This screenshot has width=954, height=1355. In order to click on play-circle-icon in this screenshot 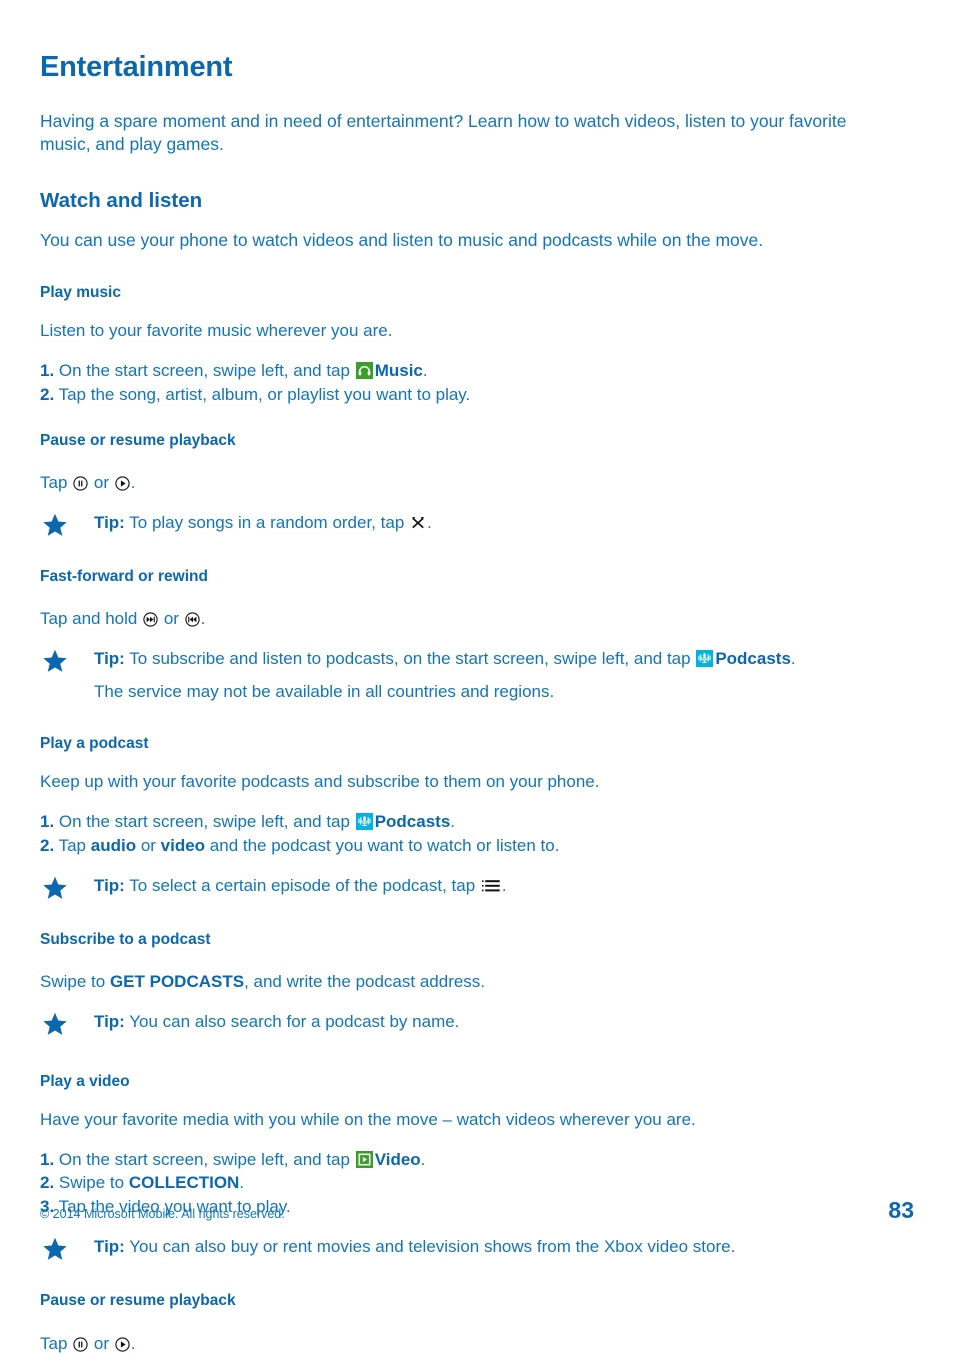, I will do `click(122, 1344)`.